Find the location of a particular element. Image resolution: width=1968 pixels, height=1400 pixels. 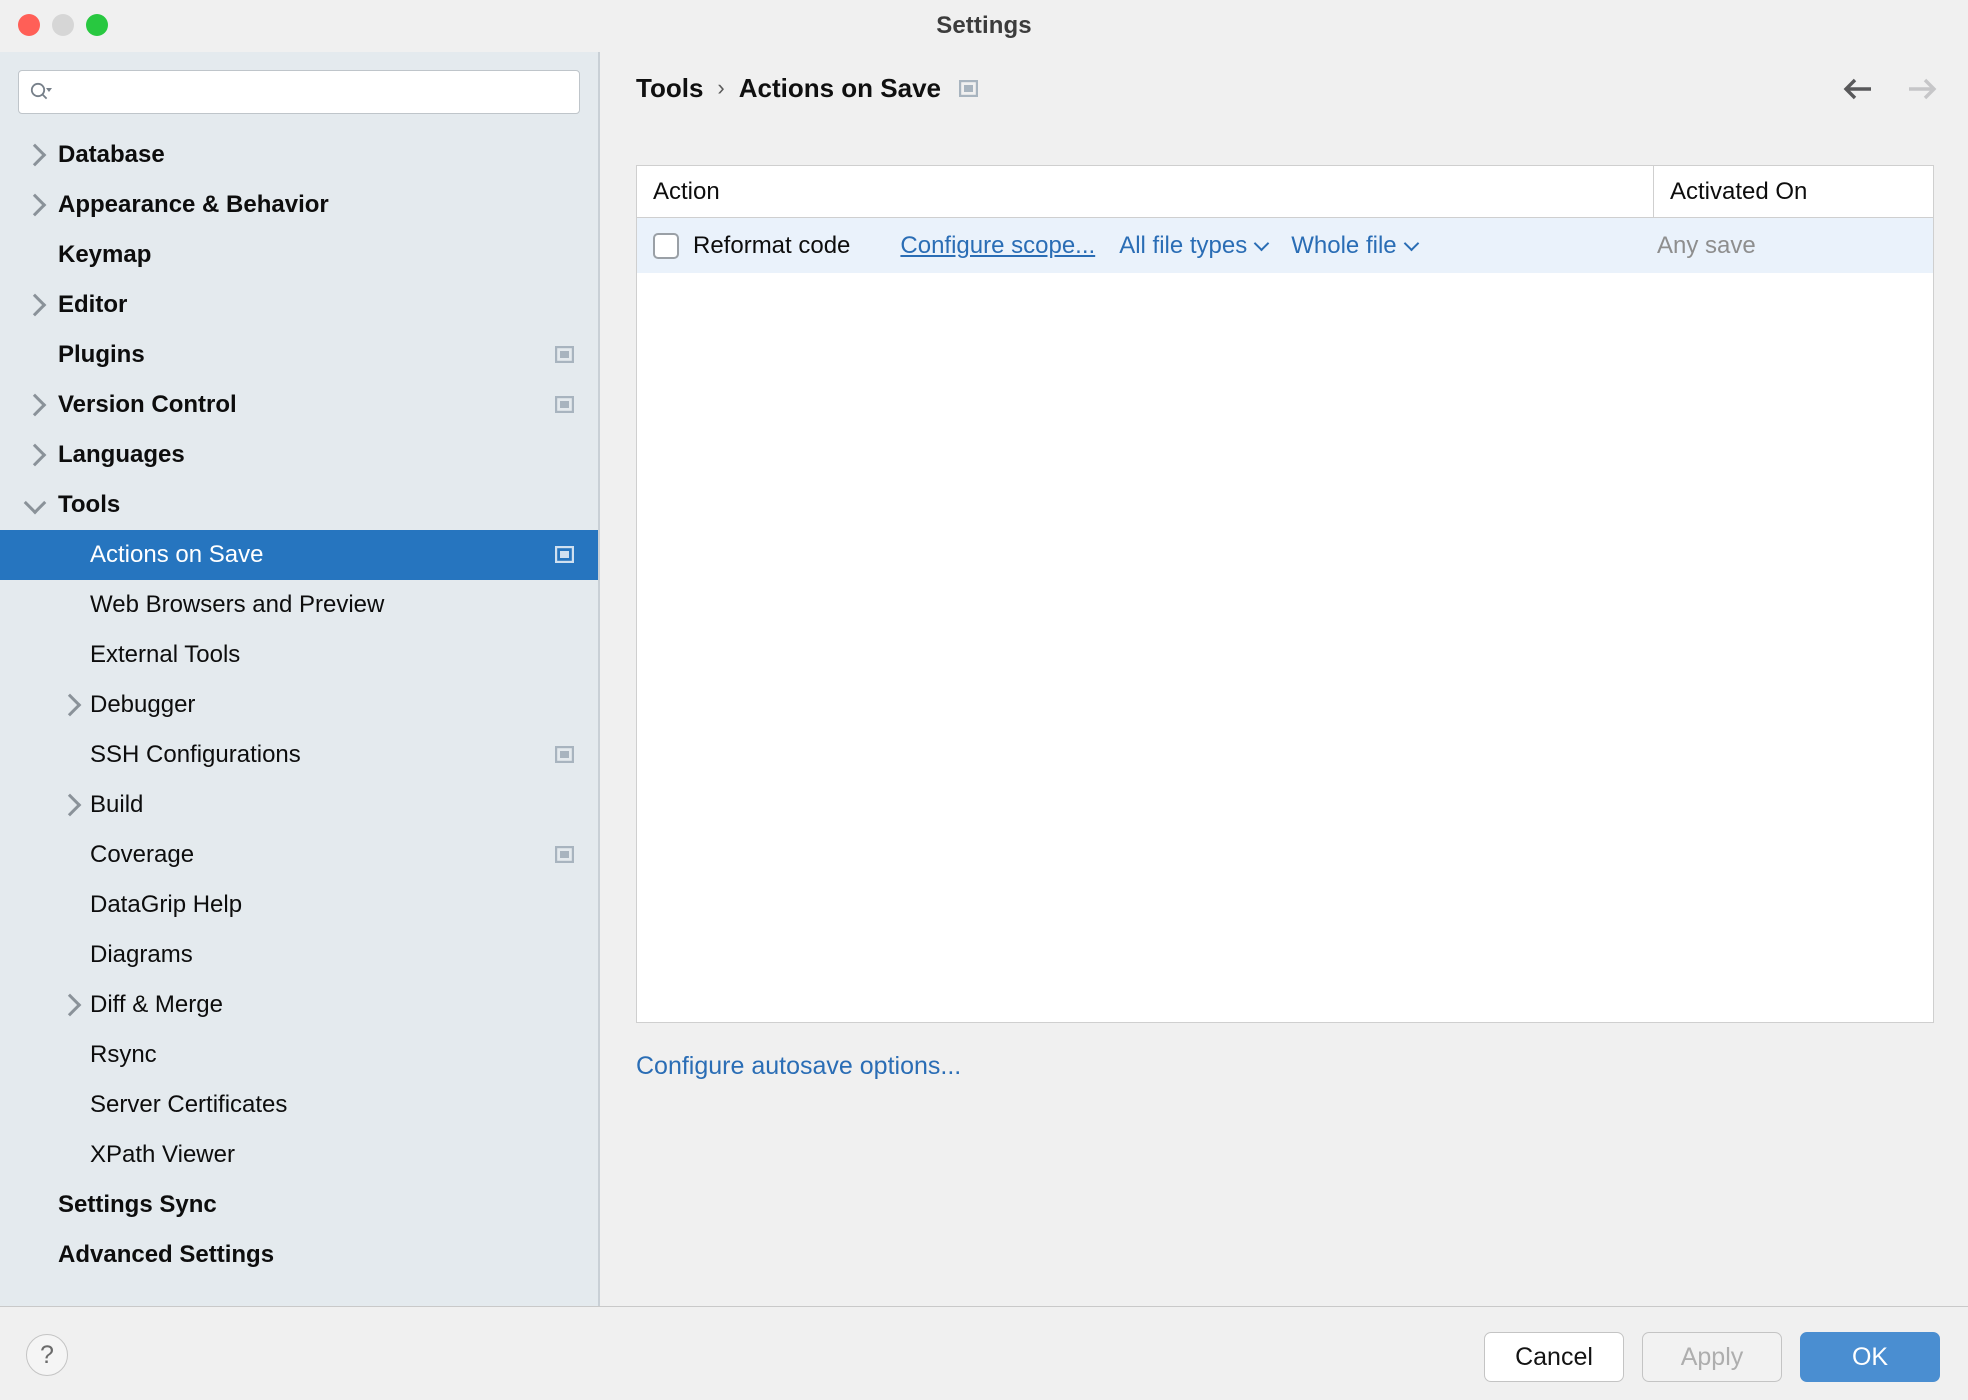

dialog-buttons: Cancel Apply OK is located at coordinates (1712, 1357).